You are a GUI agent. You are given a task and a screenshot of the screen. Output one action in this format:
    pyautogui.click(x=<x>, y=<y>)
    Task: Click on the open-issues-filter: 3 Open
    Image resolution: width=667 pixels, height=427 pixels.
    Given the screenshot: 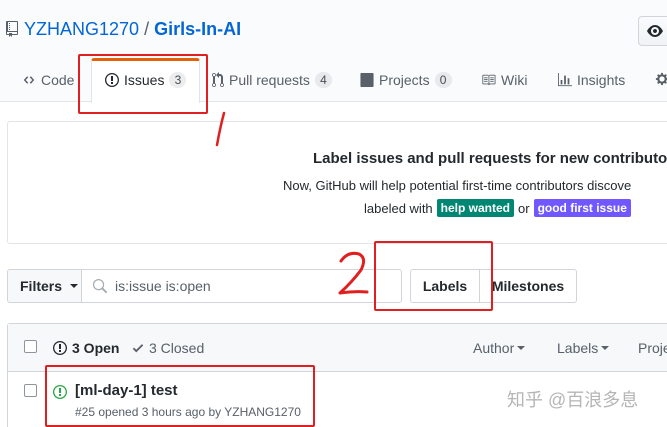 What is the action you would take?
    pyautogui.click(x=86, y=348)
    